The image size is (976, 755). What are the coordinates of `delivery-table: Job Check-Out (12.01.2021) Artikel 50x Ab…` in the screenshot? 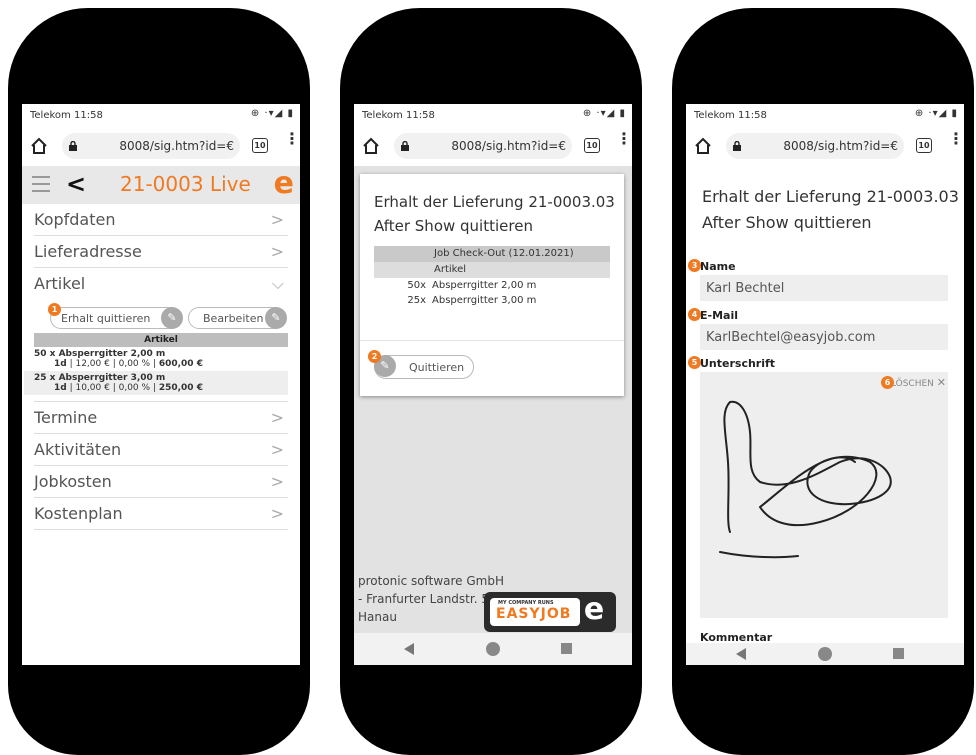 It's located at (492, 277).